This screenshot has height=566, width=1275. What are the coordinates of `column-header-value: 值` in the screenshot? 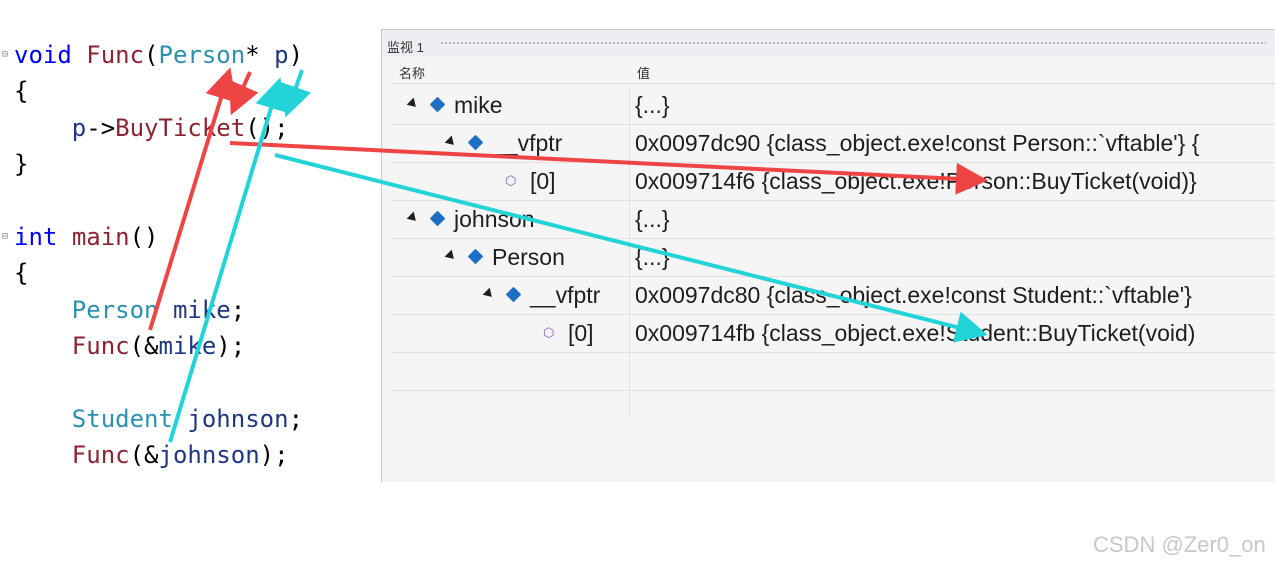 It's located at (643, 72).